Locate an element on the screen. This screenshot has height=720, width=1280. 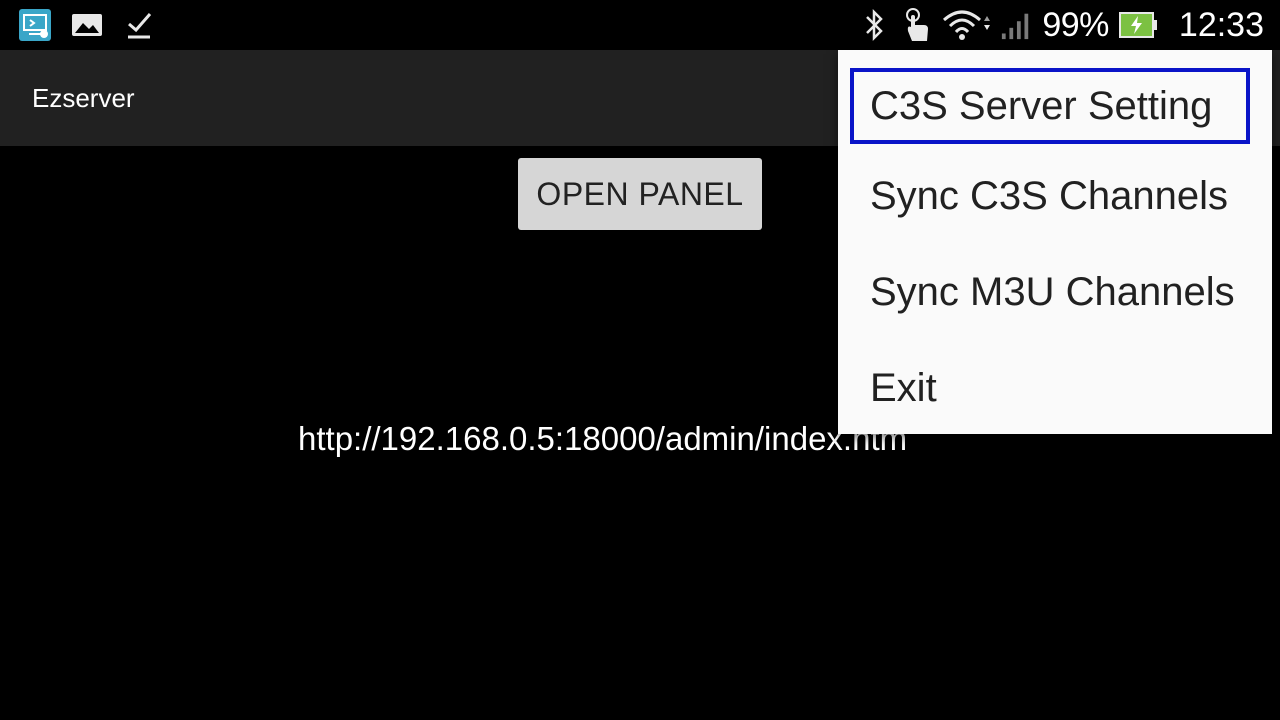
battery-percent: 99% is located at coordinates (1075, 24).